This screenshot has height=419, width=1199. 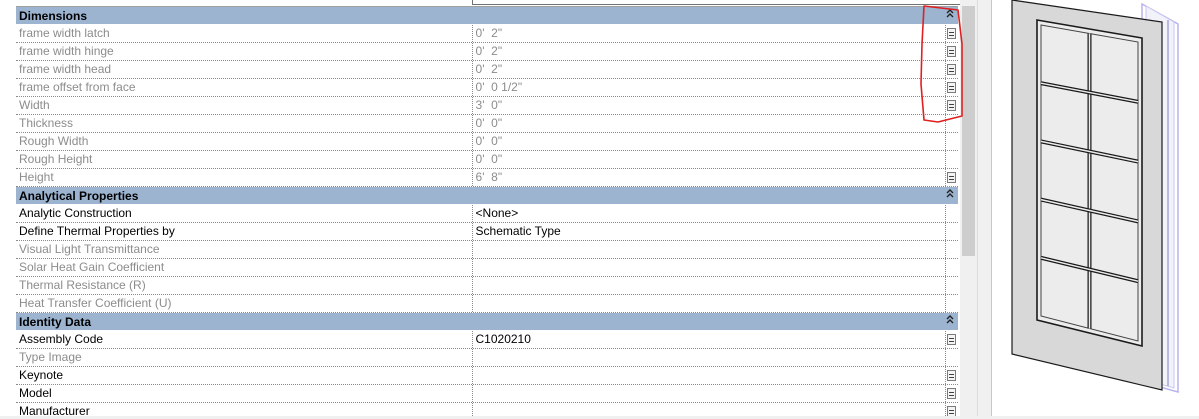 What do you see at coordinates (710, 339) in the screenshot?
I see `property-value: C1020210` at bounding box center [710, 339].